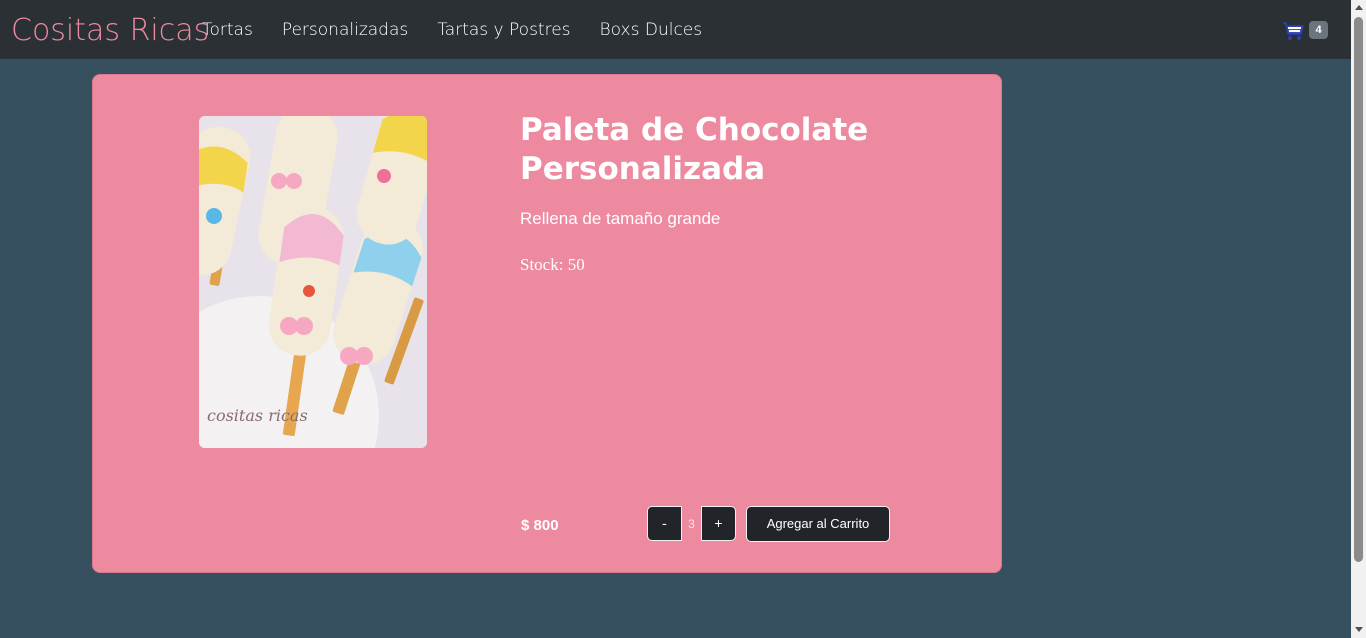 The image size is (1366, 638). What do you see at coordinates (620, 218) in the screenshot?
I see `product-description: Rellena de tamaño grande` at bounding box center [620, 218].